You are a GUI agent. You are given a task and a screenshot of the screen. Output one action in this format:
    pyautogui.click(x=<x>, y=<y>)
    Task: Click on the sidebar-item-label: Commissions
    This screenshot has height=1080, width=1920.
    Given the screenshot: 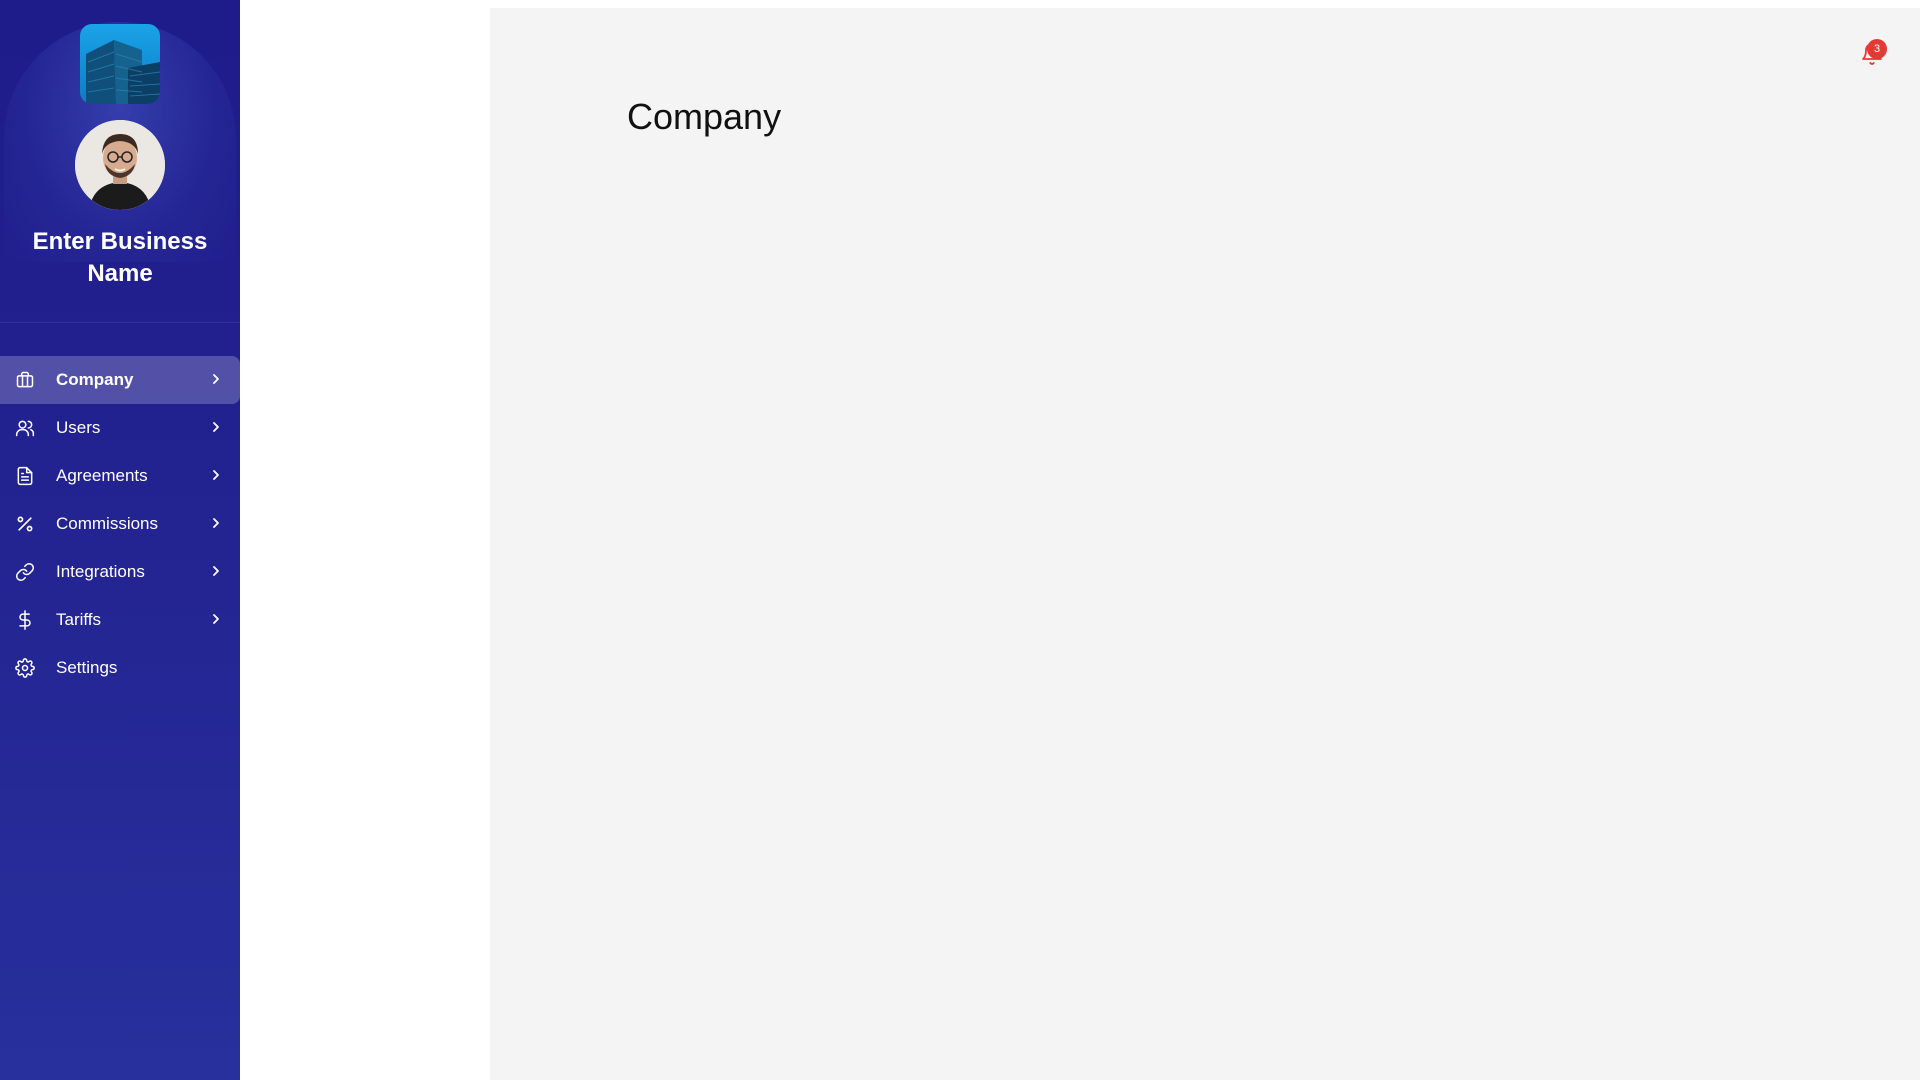 What is the action you would take?
    pyautogui.click(x=107, y=523)
    